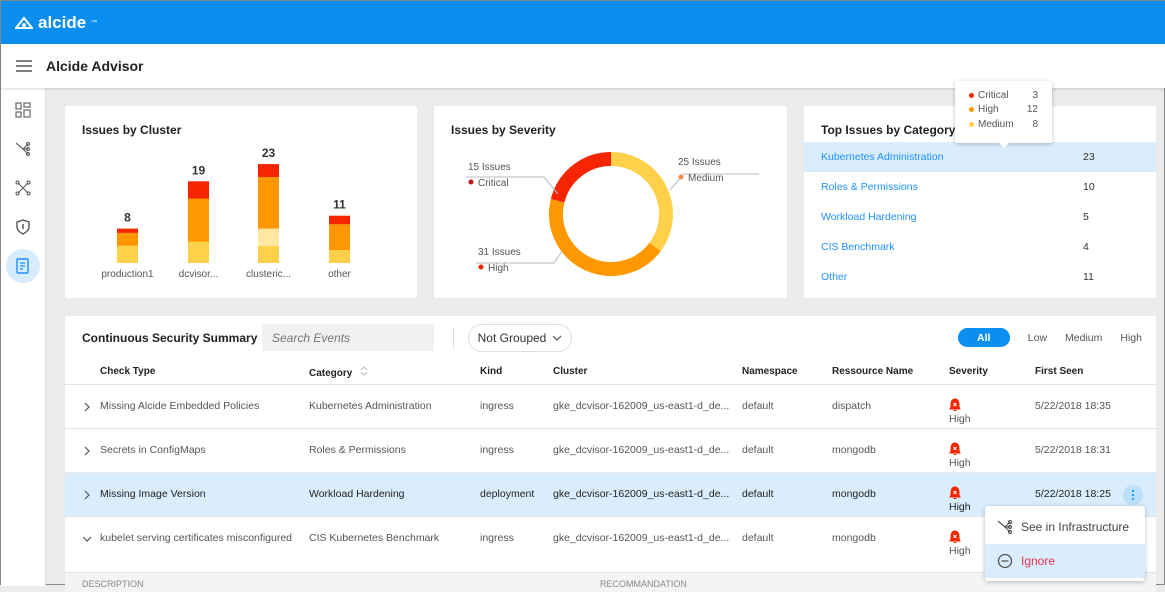  I want to click on category-row: Roles & Permissions 10, so click(980, 187).